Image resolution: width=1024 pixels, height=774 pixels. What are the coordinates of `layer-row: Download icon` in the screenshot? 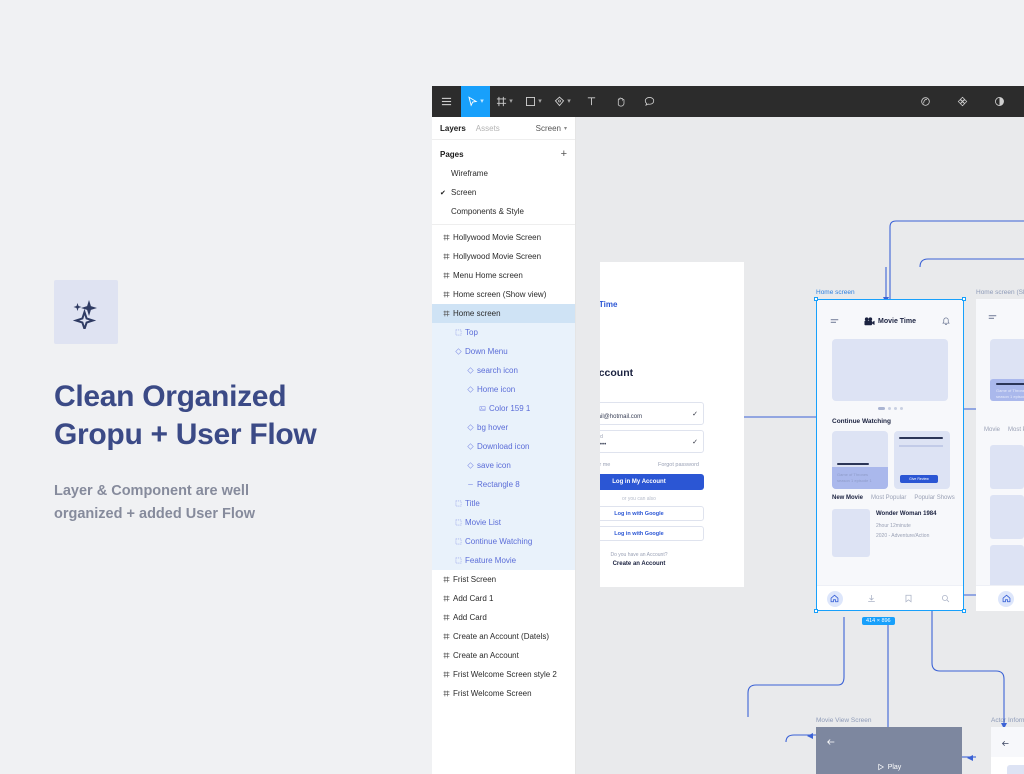 It's located at (503, 446).